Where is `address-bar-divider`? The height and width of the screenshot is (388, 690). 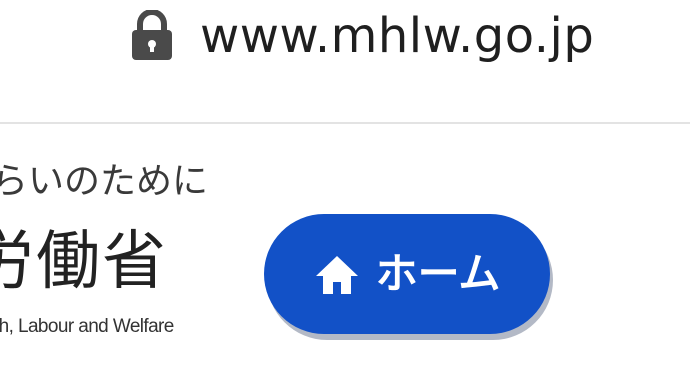 address-bar-divider is located at coordinates (345, 123).